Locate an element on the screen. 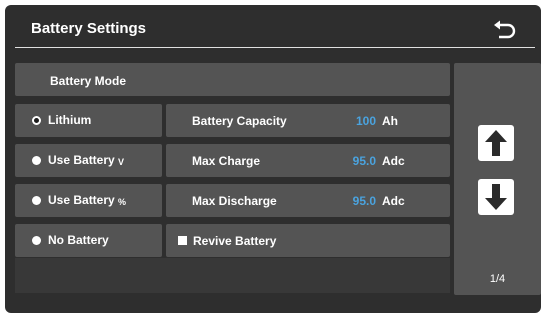  revive-battery-row: Revive Battery is located at coordinates (308, 240).